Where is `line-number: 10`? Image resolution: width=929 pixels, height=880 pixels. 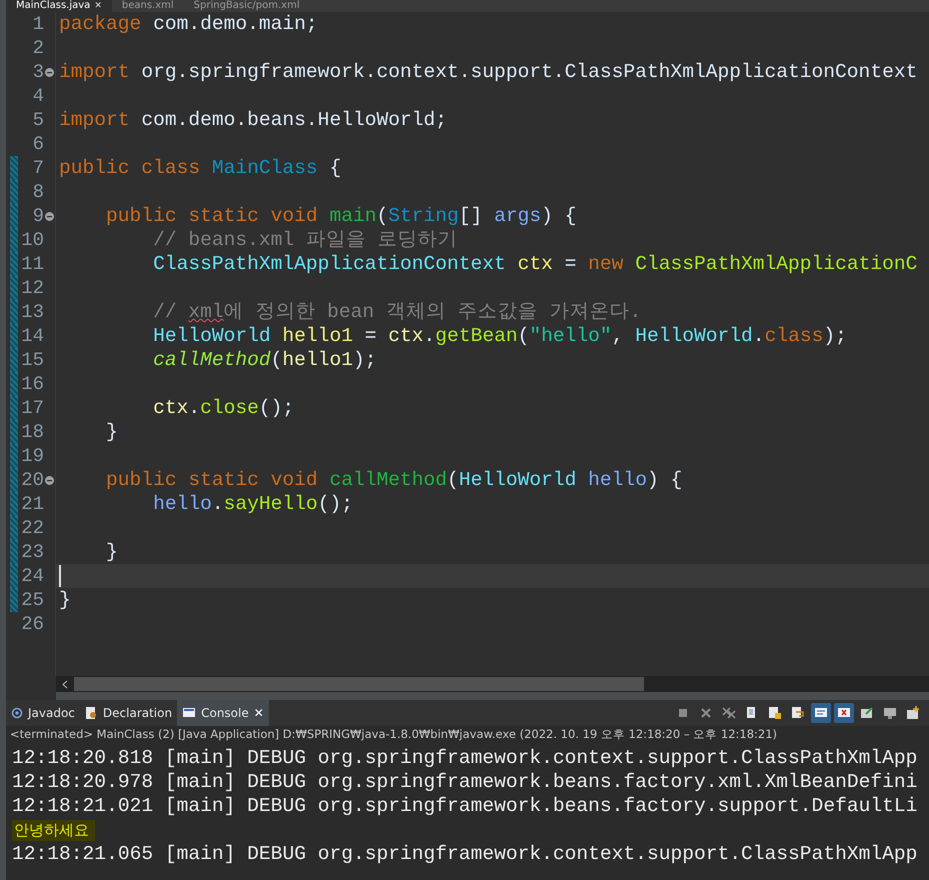
line-number: 10 is located at coordinates (32, 240).